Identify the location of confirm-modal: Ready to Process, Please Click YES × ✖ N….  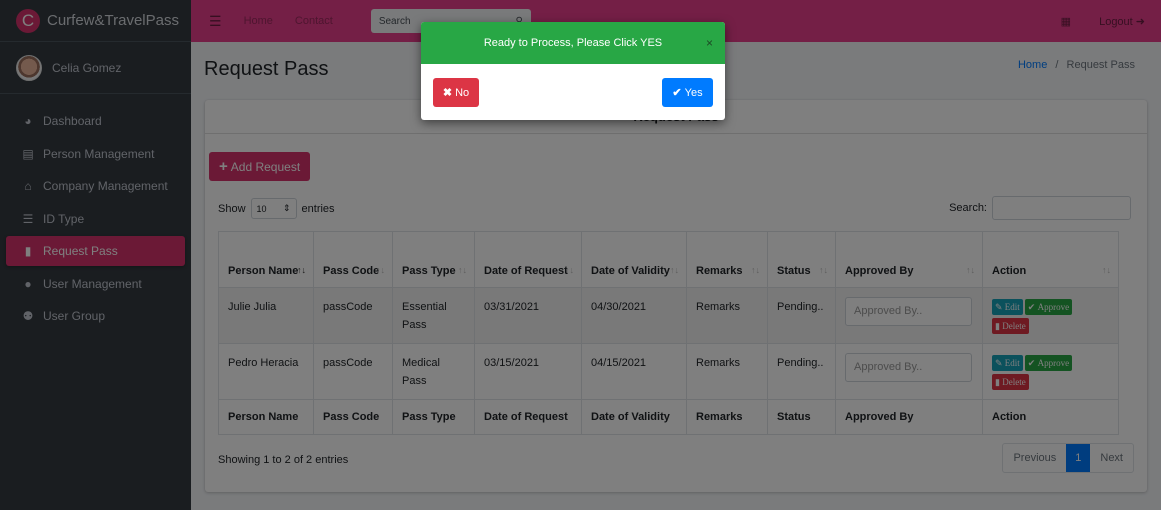
(573, 71).